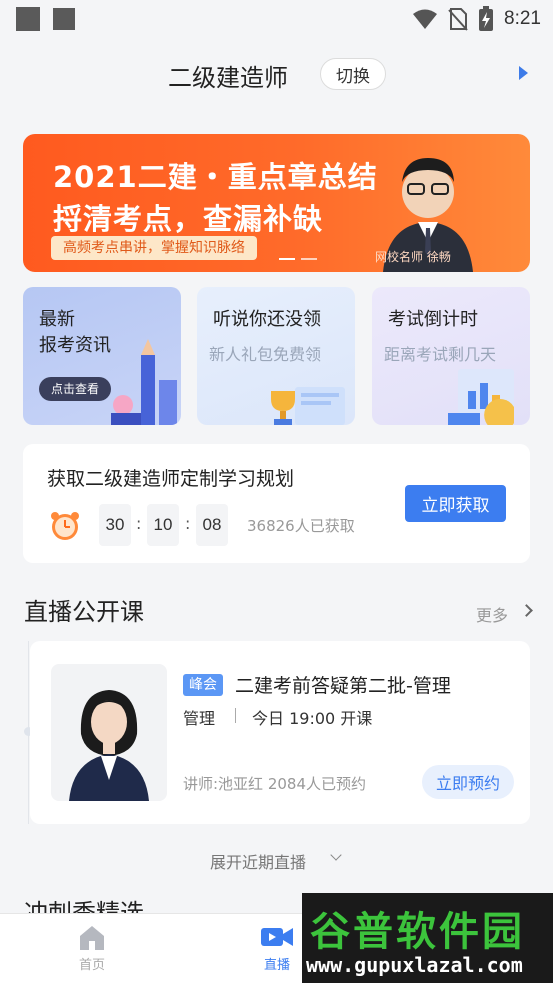 This screenshot has width=553, height=983. Describe the element at coordinates (486, 18) in the screenshot. I see `battery-icon` at that location.